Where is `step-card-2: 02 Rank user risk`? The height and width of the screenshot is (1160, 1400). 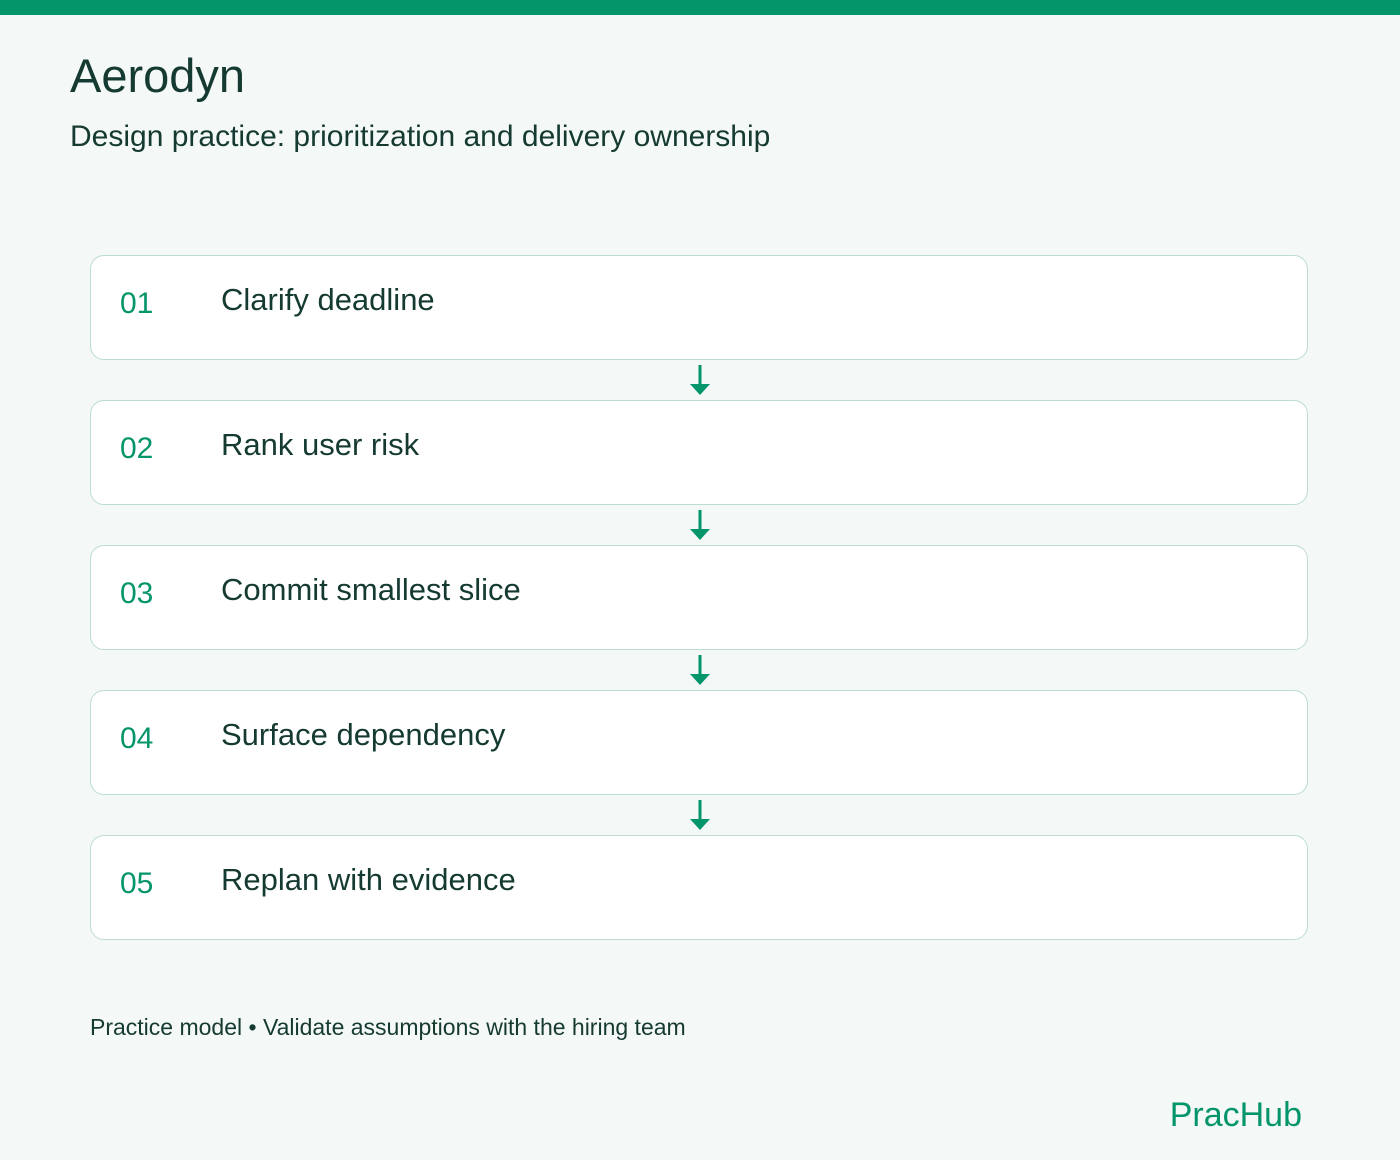 step-card-2: 02 Rank user risk is located at coordinates (699, 452).